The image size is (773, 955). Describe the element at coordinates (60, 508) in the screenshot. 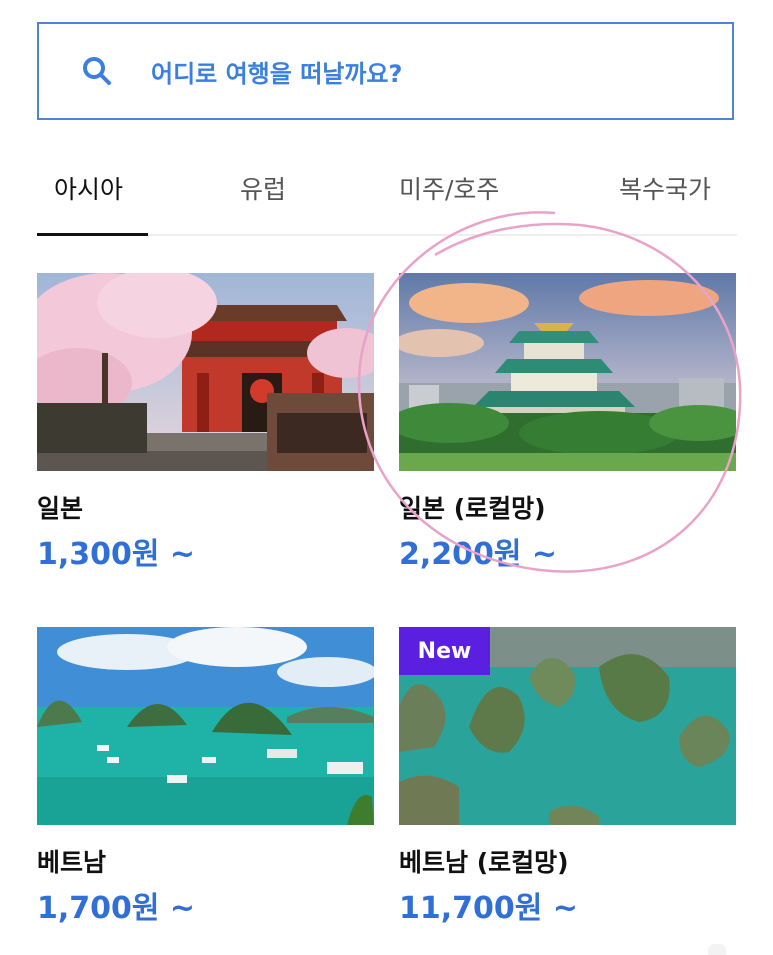

I see `product-name: 일본` at that location.